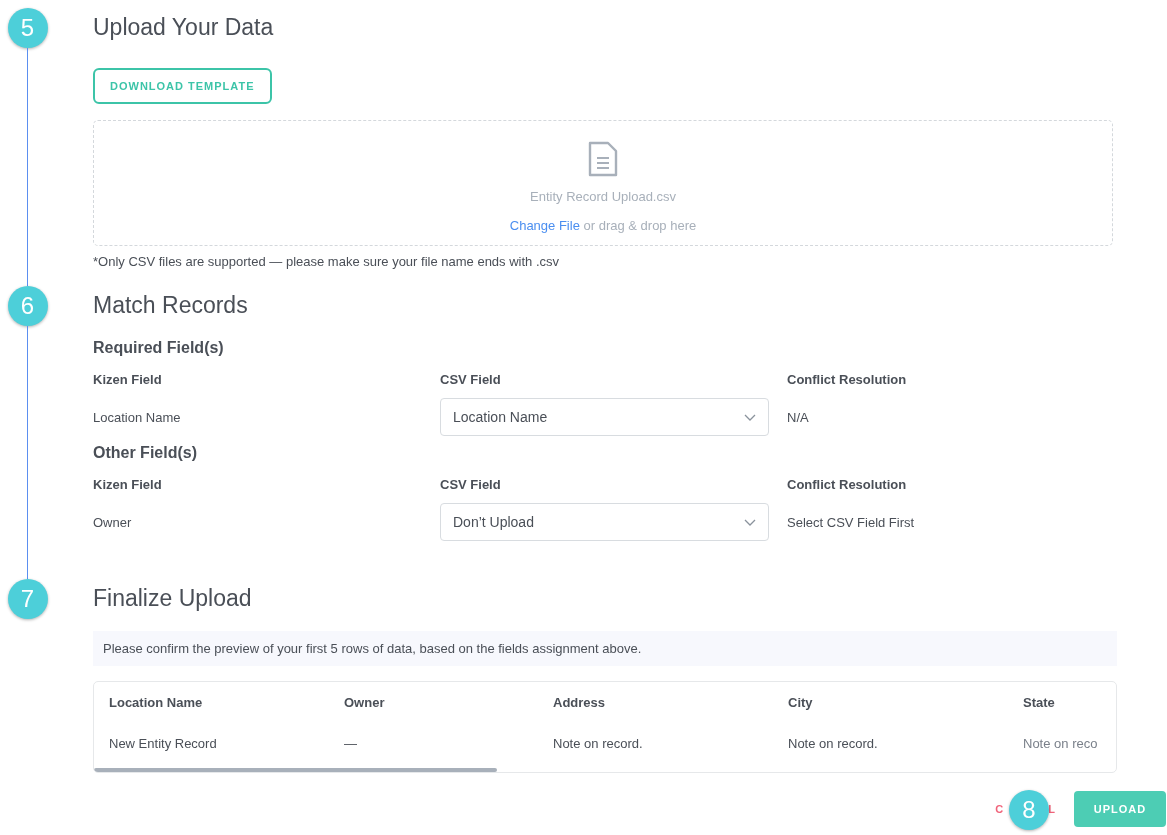 Image resolution: width=1167 pixels, height=835 pixels. What do you see at coordinates (182, 86) in the screenshot?
I see `download-template-button: DOWNLOAD TEMPLATE` at bounding box center [182, 86].